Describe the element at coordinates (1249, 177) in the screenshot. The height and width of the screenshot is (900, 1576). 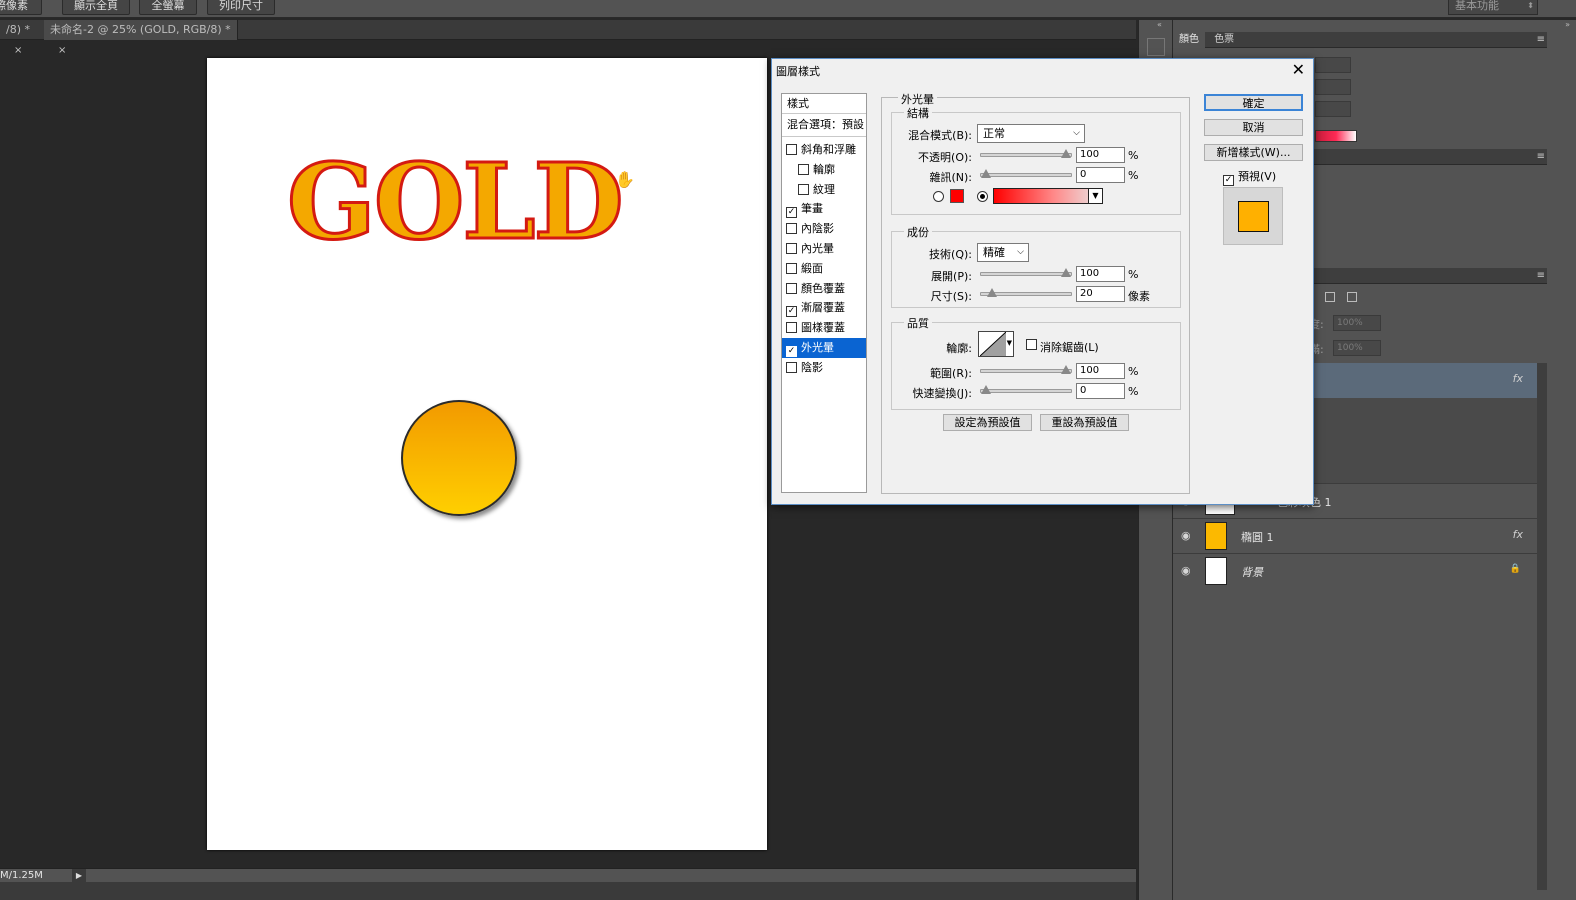
I see `preview-checkbox-row: ✓ 預視(V)` at that location.